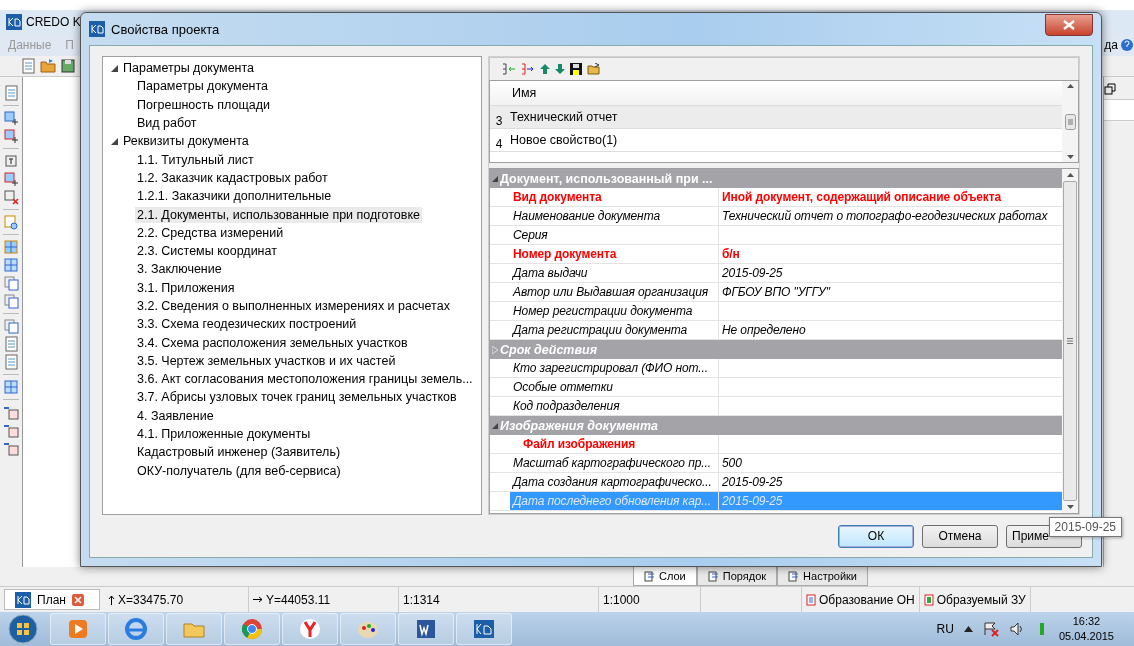 The width and height of the screenshot is (1134, 646). Describe the element at coordinates (550, 273) in the screenshot. I see `property-name: Дата выдачи` at that location.